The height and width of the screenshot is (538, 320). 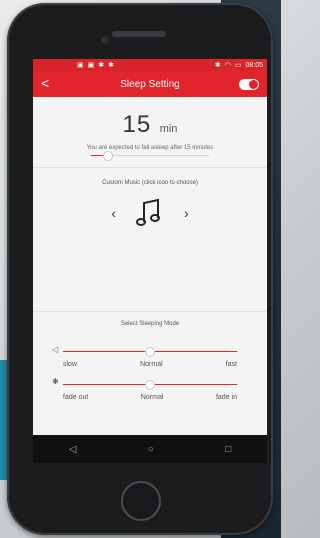 What do you see at coordinates (55, 381) in the screenshot?
I see `brightness-icon: ✱` at bounding box center [55, 381].